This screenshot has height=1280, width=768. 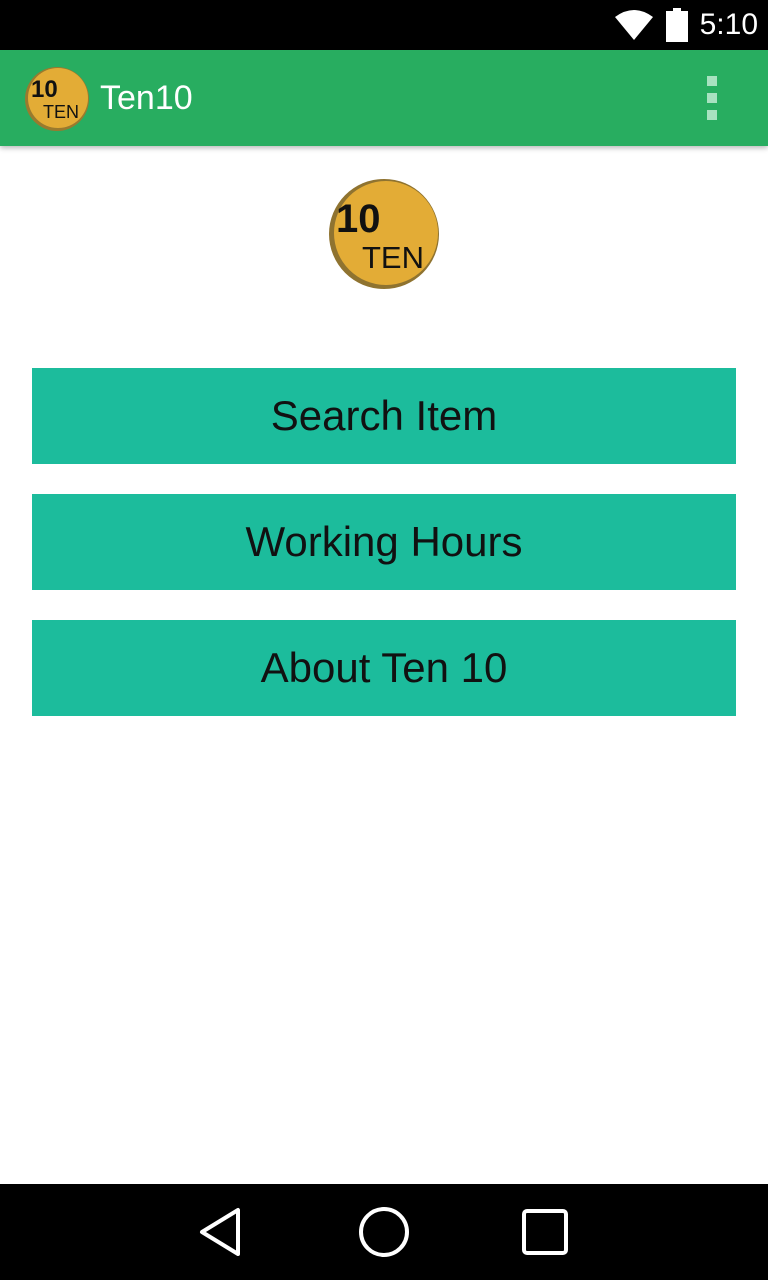 What do you see at coordinates (61, 112) in the screenshot?
I see `app-logo-word: TEN` at bounding box center [61, 112].